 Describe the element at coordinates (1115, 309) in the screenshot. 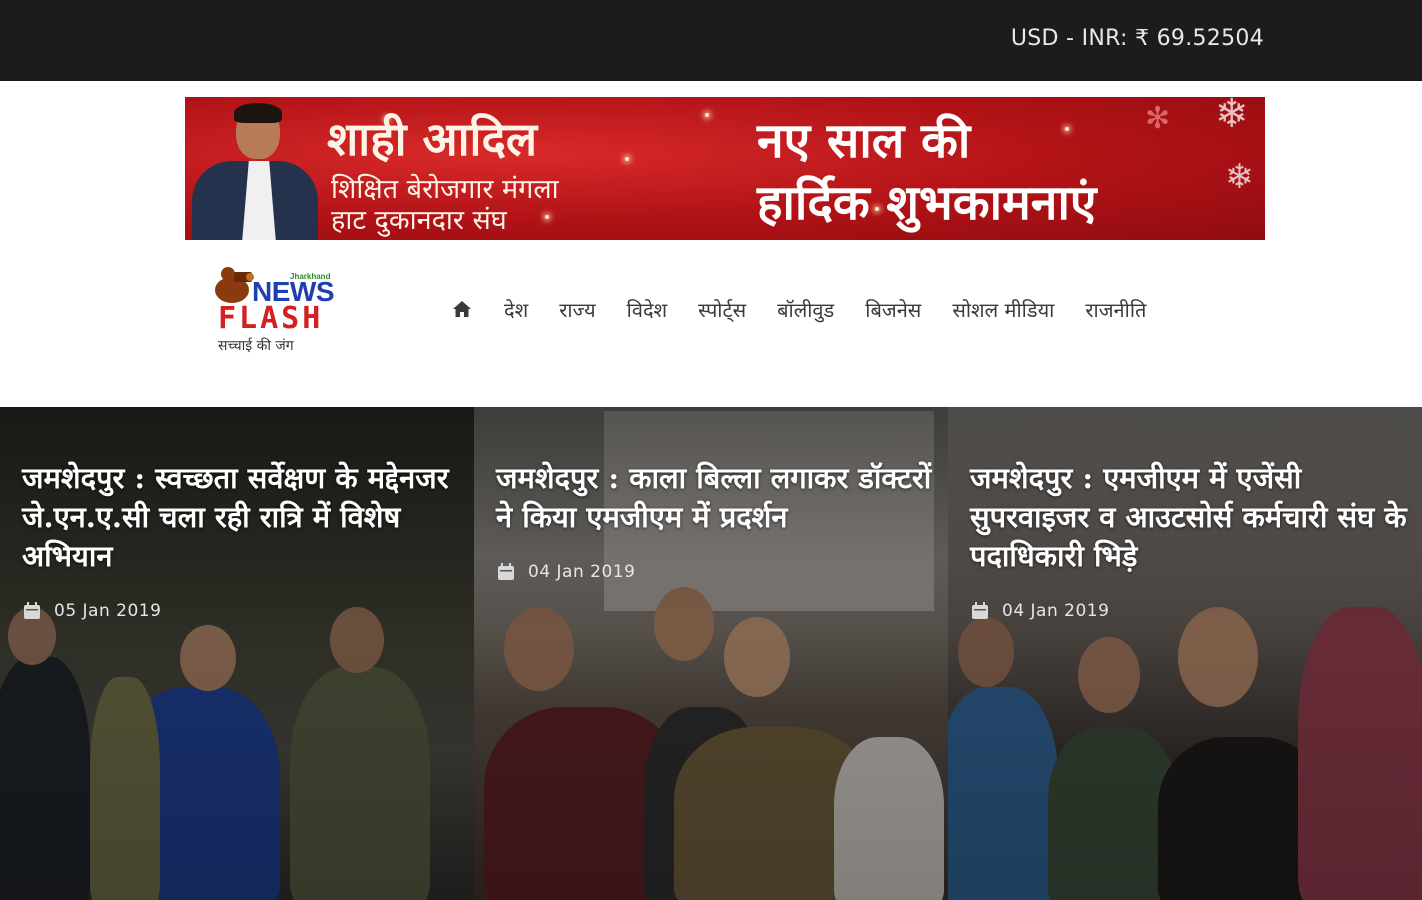

I see `nav-item-rajniti: राजनीति` at that location.